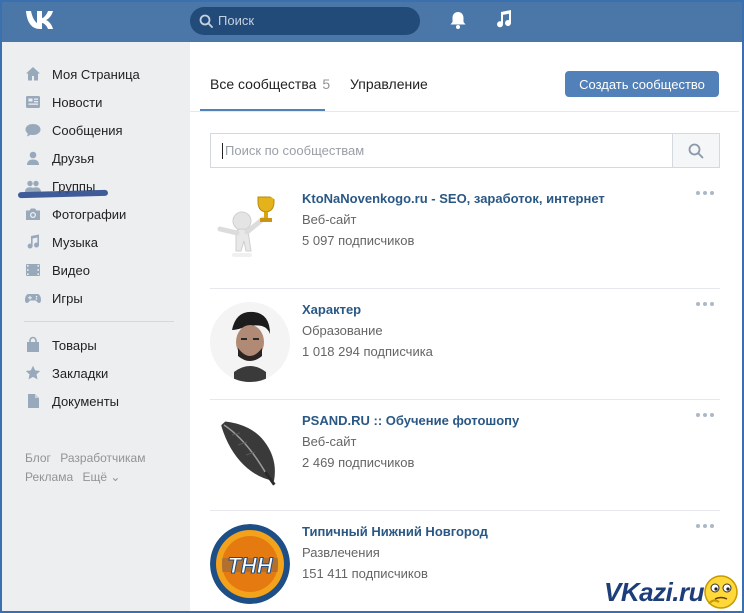 Image resolution: width=744 pixels, height=613 pixels. What do you see at coordinates (33, 270) in the screenshot?
I see `video-icon` at bounding box center [33, 270].